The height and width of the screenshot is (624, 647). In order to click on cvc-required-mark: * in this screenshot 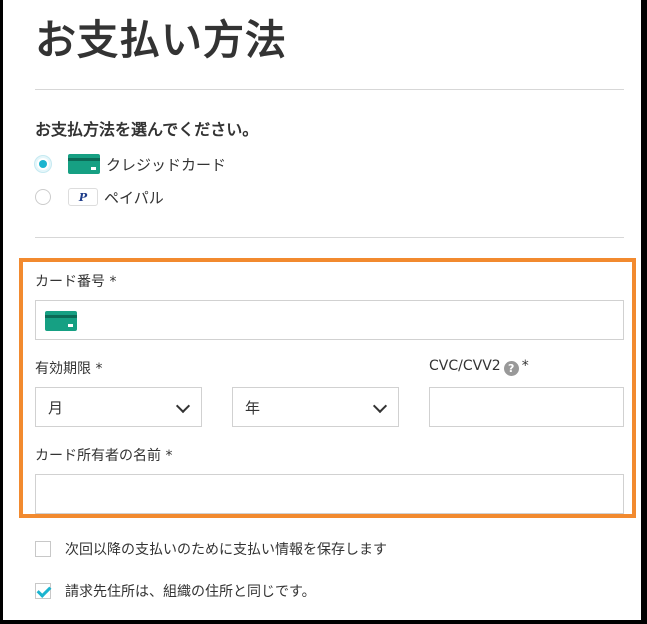, I will do `click(525, 366)`.